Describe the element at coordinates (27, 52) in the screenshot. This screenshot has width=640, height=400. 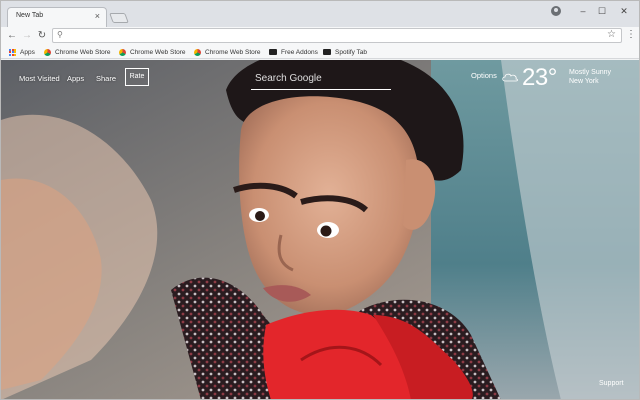
I see `bookmark-label: Apps` at that location.